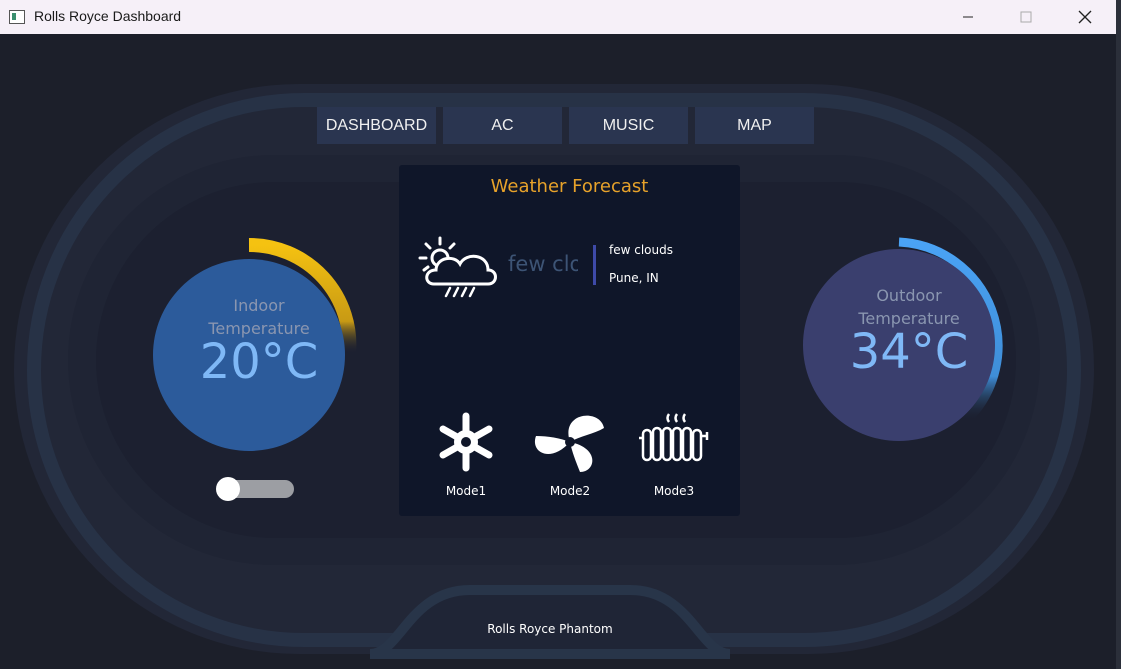  Describe the element at coordinates (641, 250) in the screenshot. I see `weather-description: few clouds` at that location.